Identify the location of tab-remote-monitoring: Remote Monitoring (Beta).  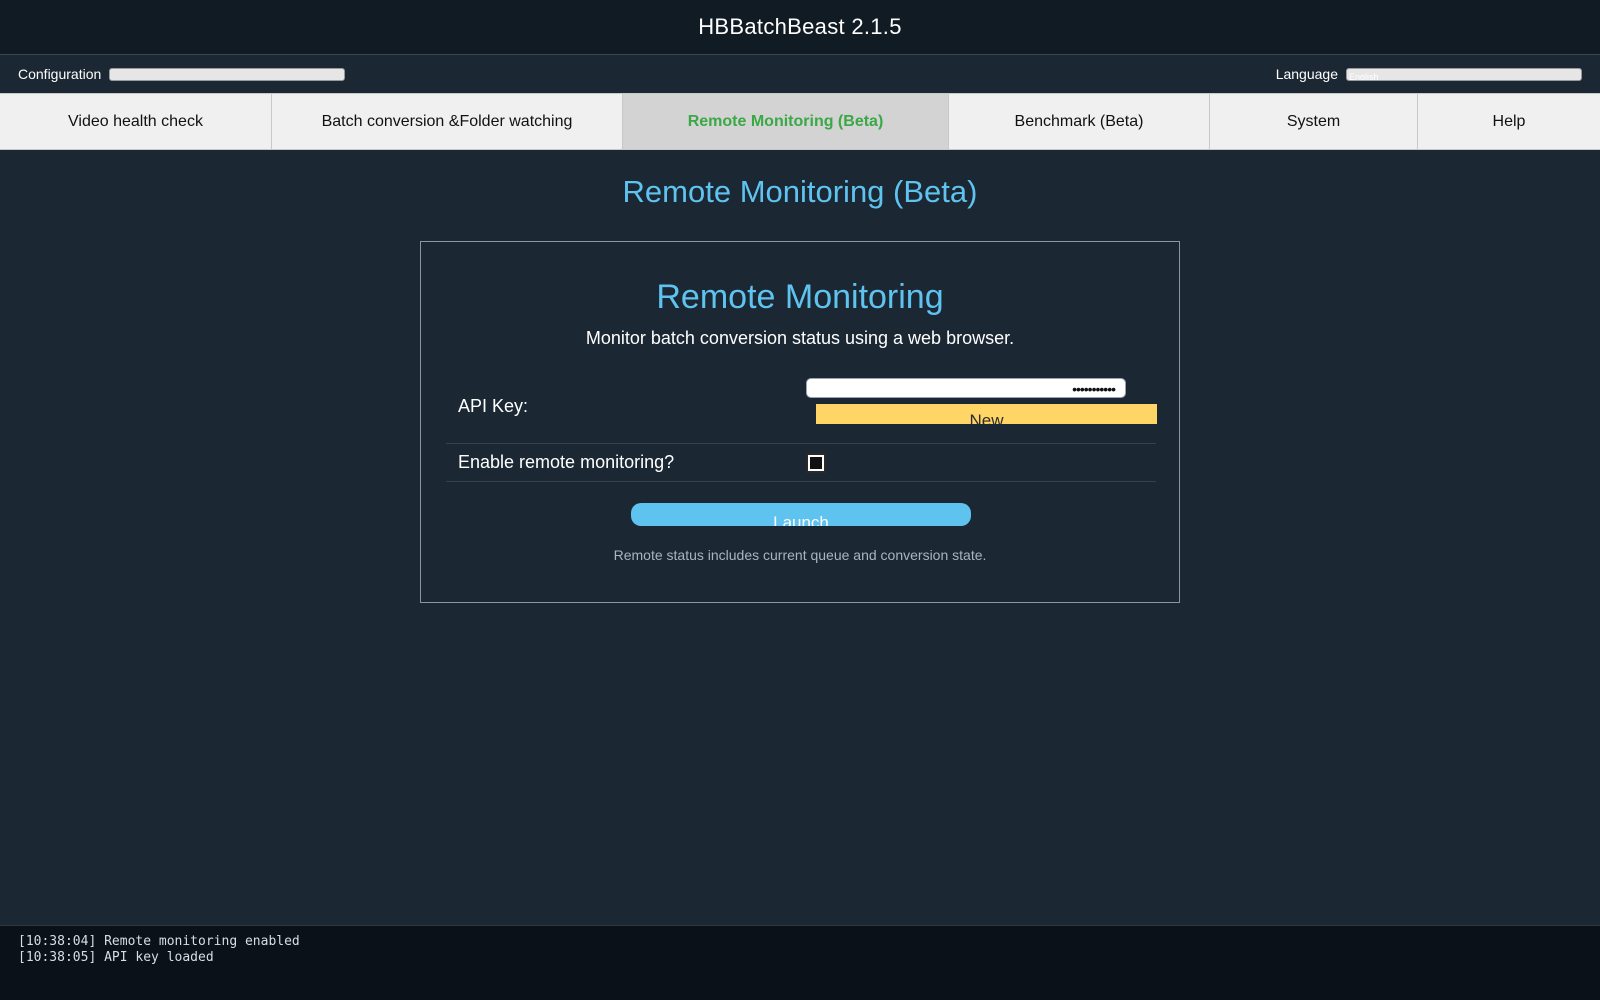
(786, 121).